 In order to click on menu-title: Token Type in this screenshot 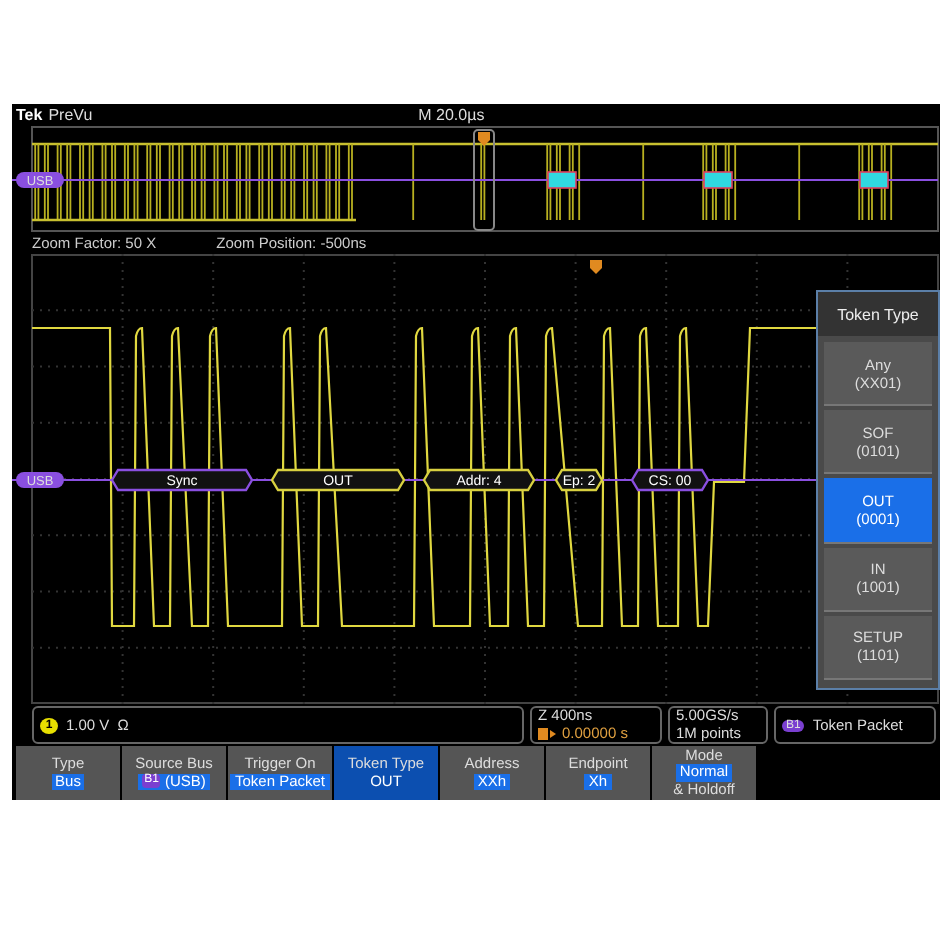, I will do `click(878, 314)`.